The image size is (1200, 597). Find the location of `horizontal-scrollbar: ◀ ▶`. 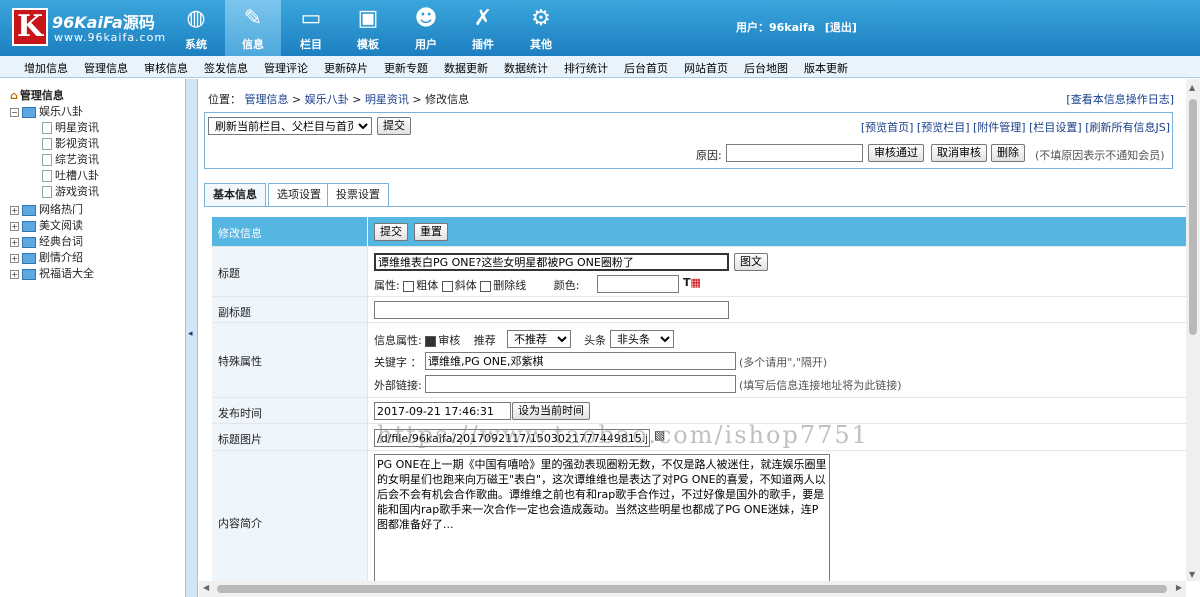

horizontal-scrollbar: ◀ ▶ is located at coordinates (692, 589).